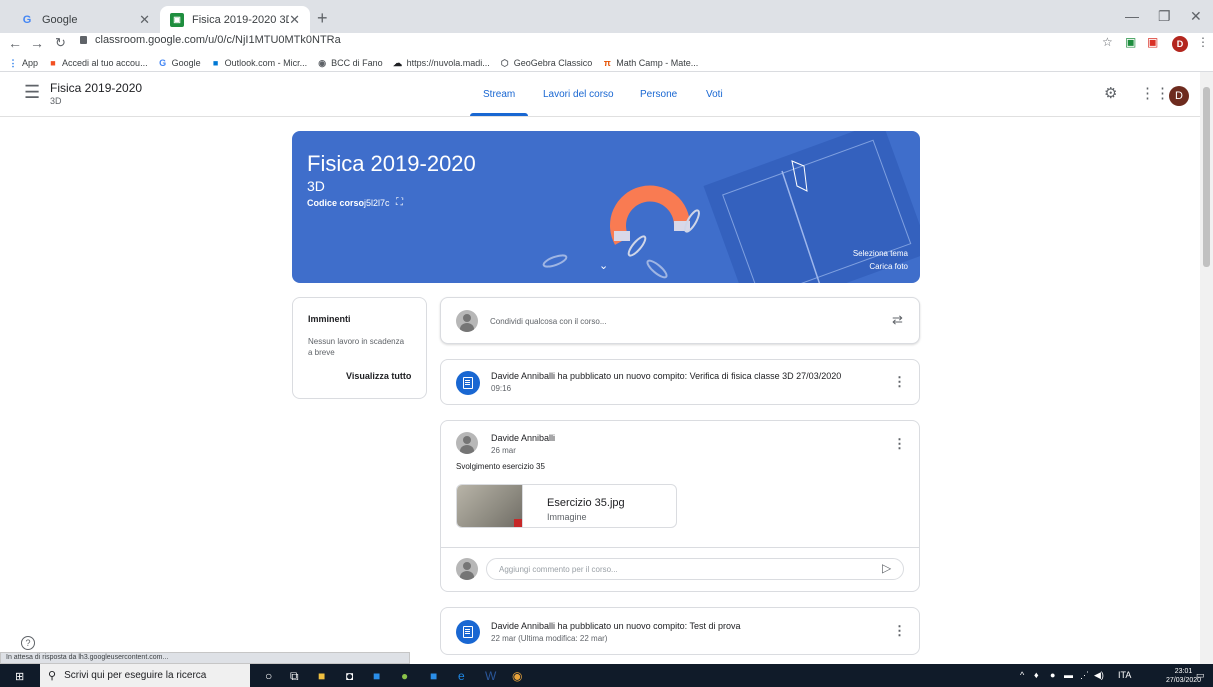 This screenshot has width=1213, height=687. What do you see at coordinates (398, 62) in the screenshot?
I see `cloud-icon: ☁` at bounding box center [398, 62].